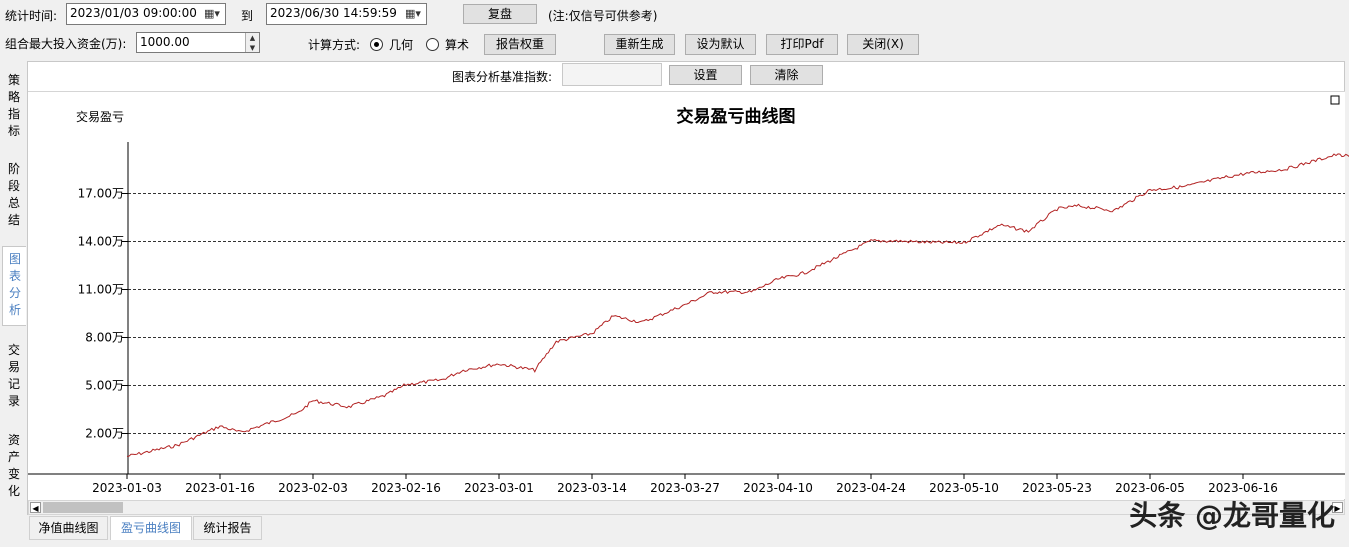 The height and width of the screenshot is (547, 1349). I want to click on bottom-tab-stats-report: 统计报告, so click(227, 528).